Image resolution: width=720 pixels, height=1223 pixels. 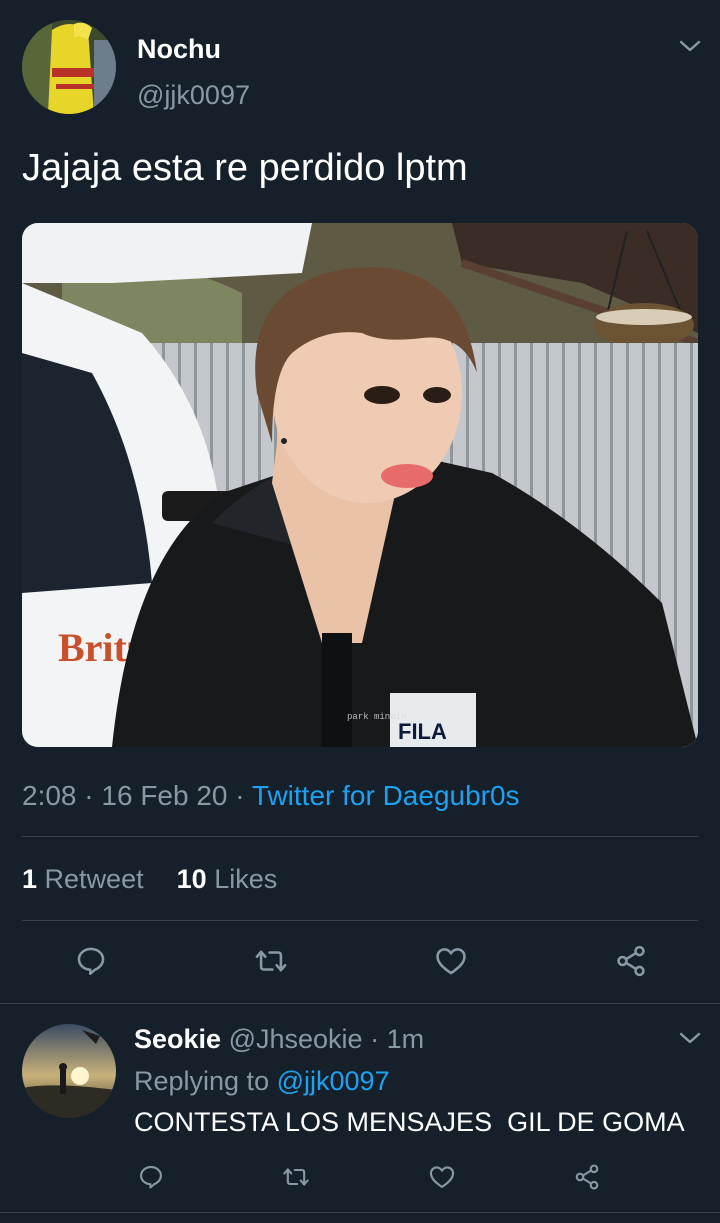 I want to click on reply-avatar-image, so click(x=69, y=1071).